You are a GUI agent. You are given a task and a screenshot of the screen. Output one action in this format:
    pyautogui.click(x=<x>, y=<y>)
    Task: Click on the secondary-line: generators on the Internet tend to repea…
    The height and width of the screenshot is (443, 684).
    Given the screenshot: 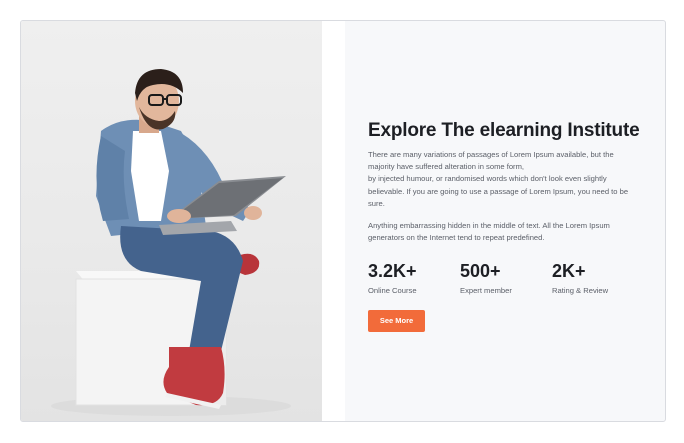 What is the action you would take?
    pyautogui.click(x=456, y=238)
    